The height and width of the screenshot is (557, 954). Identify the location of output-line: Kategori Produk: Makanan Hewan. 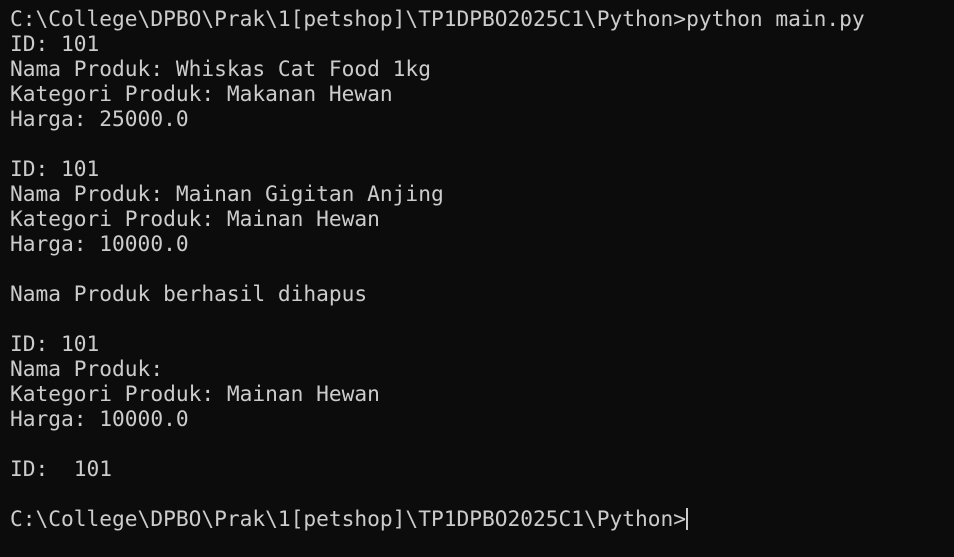
(201, 93).